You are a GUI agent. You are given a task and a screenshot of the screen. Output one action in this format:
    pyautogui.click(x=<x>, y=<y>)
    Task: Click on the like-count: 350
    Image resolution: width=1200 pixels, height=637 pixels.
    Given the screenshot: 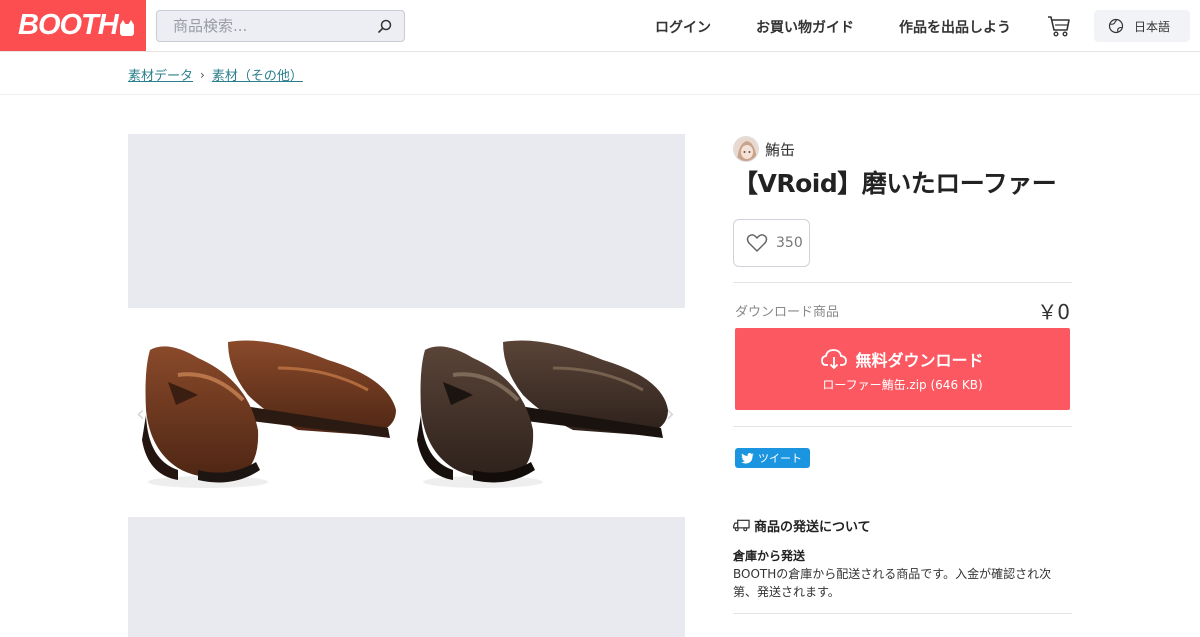 What is the action you would take?
    pyautogui.click(x=789, y=243)
    